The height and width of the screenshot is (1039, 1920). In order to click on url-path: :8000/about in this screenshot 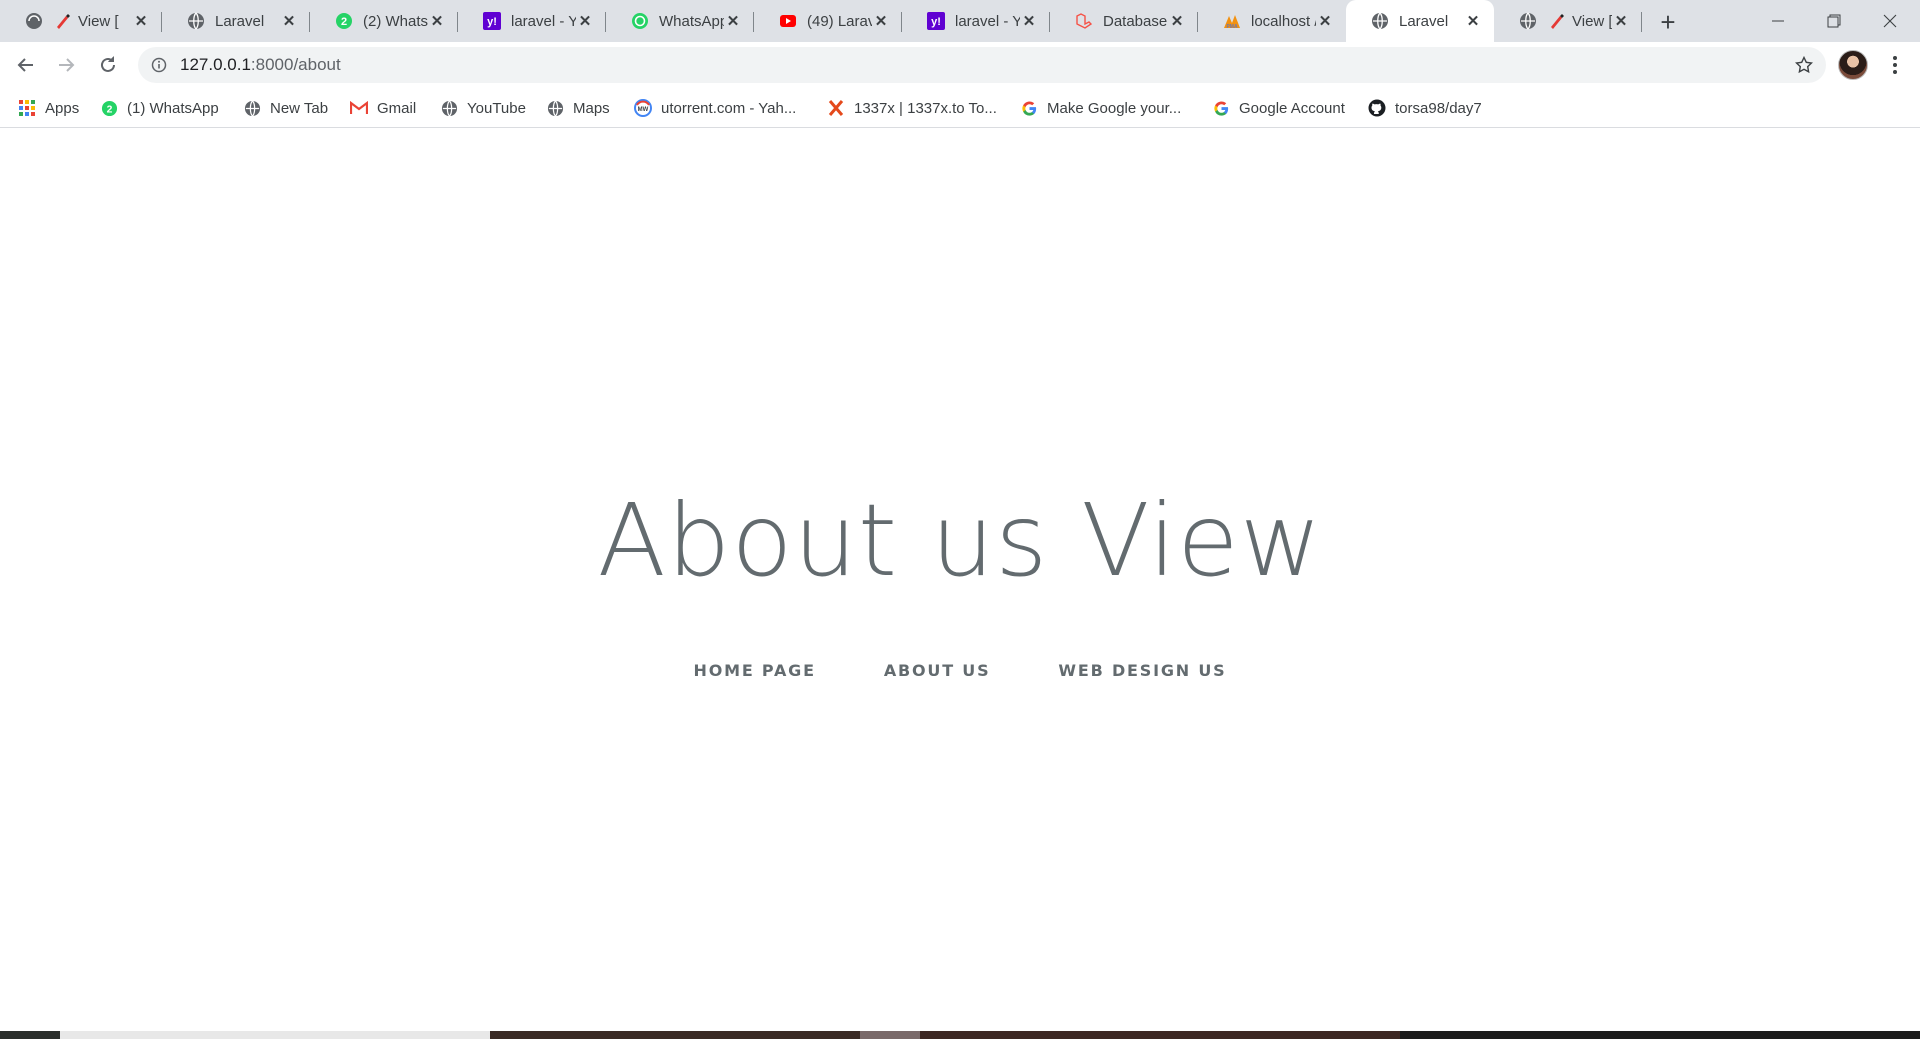, I will do `click(295, 64)`.